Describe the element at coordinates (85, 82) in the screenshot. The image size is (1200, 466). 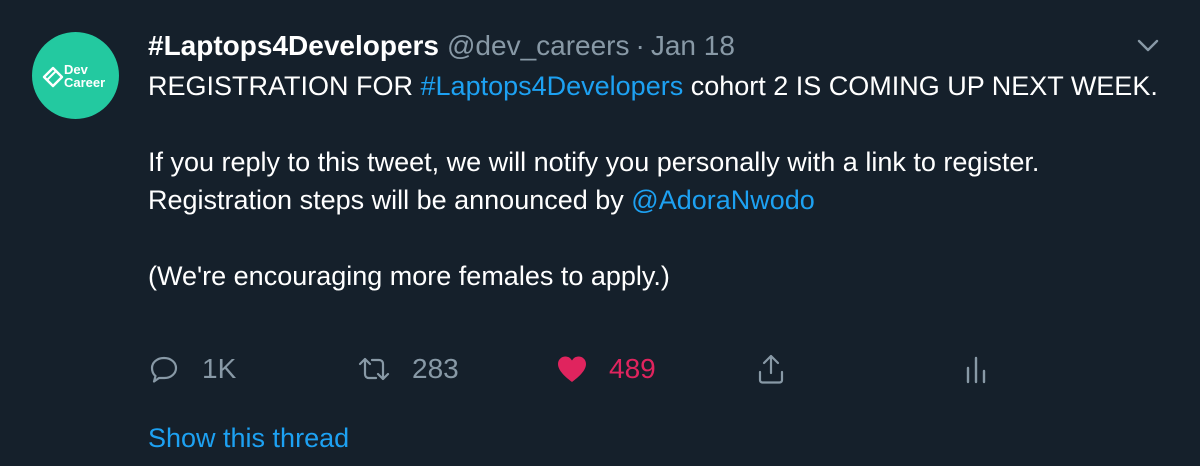
I see `avatar-logo-line2: Career` at that location.